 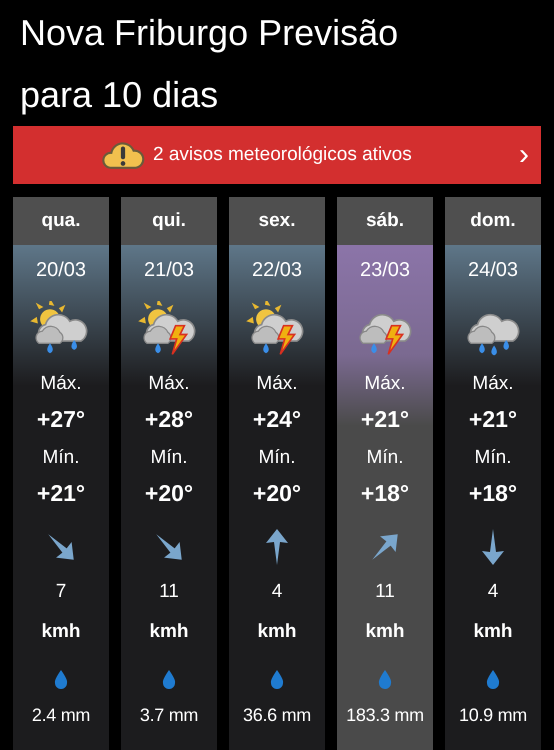 I want to click on day-column: sáb. 23/03 Máx. +21° Mín. +18° 11 kmh 183.3 mm, so click(x=385, y=473).